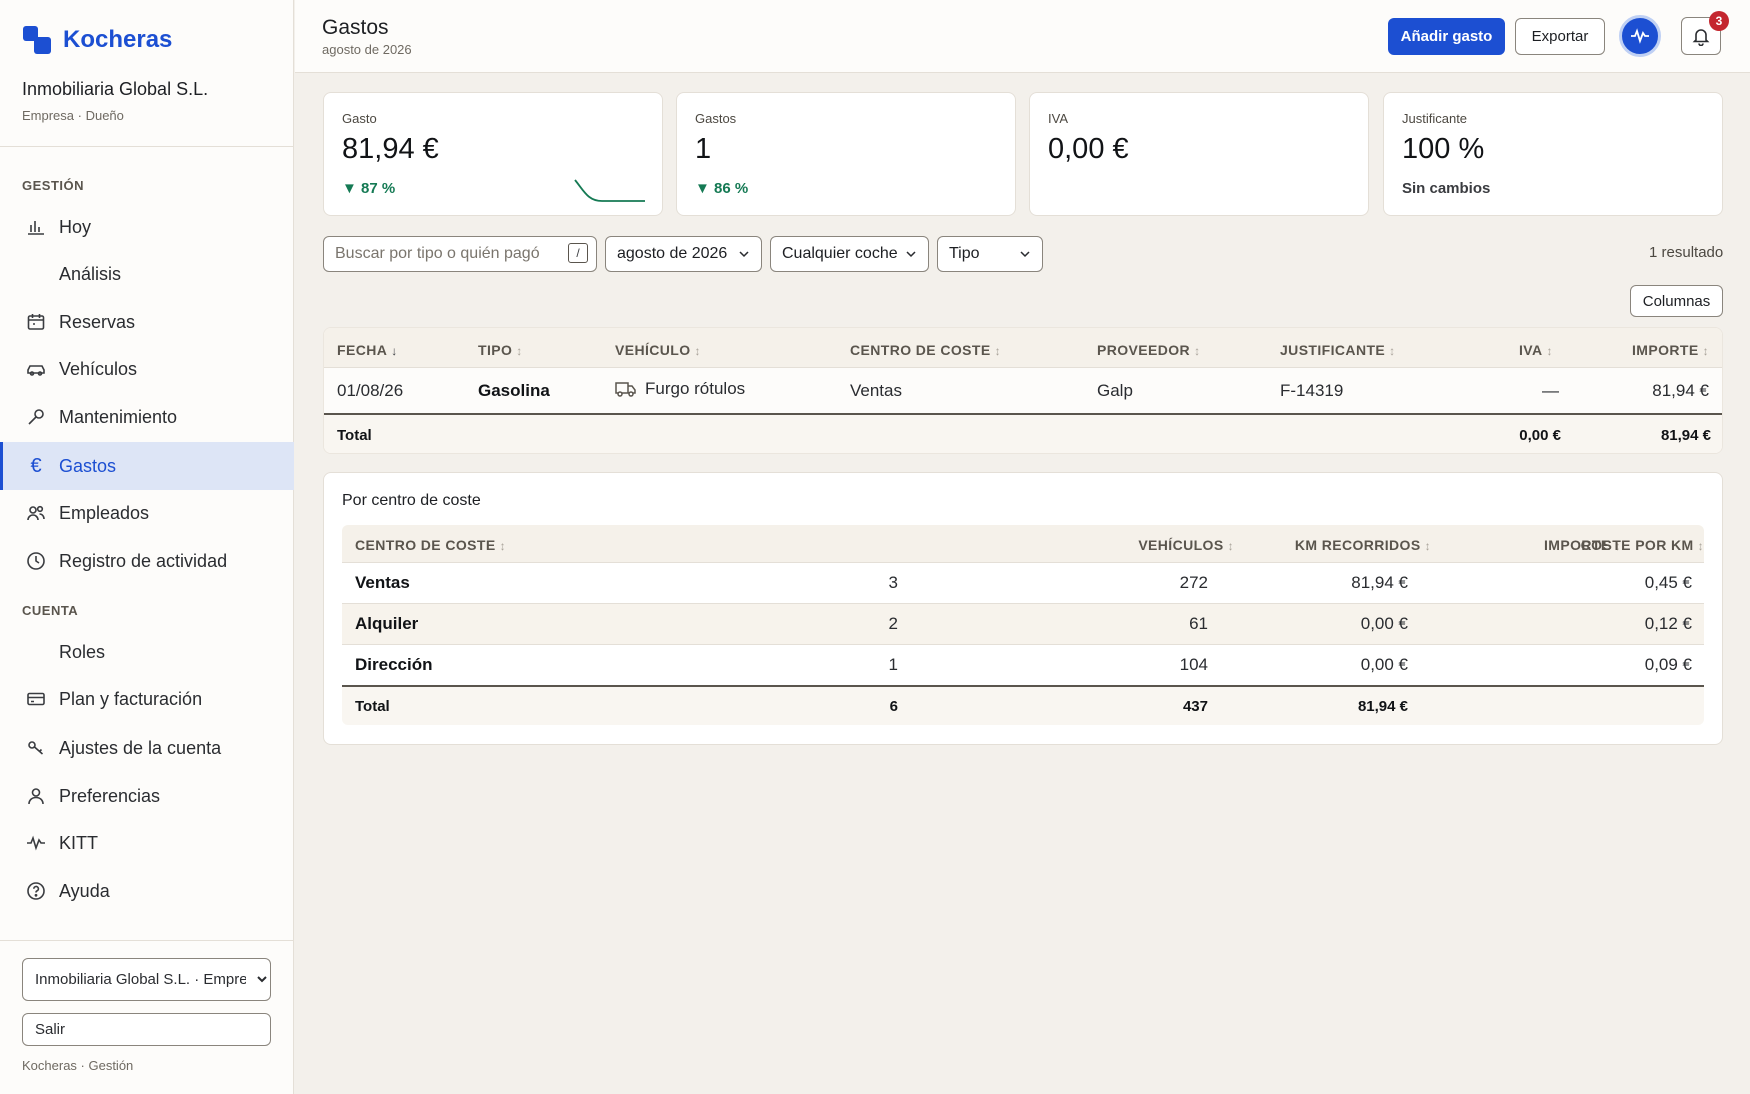  What do you see at coordinates (1088, 149) in the screenshot?
I see `kpi-value: 0,00 €` at bounding box center [1088, 149].